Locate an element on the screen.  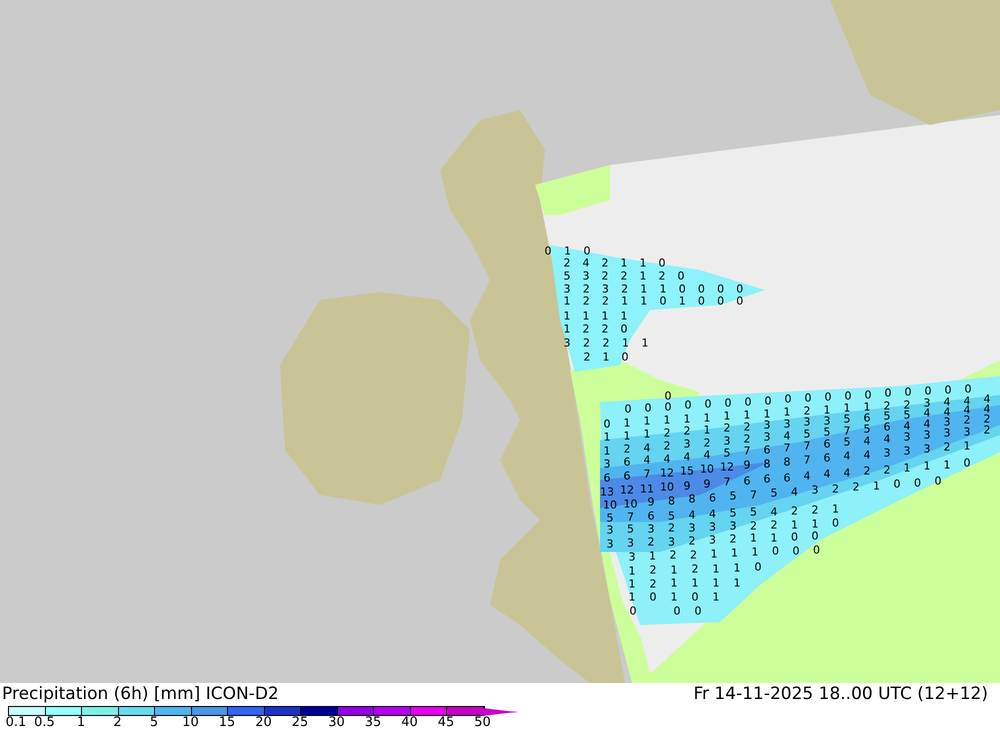
legend-tick-label: 40 is located at coordinates (409, 722).